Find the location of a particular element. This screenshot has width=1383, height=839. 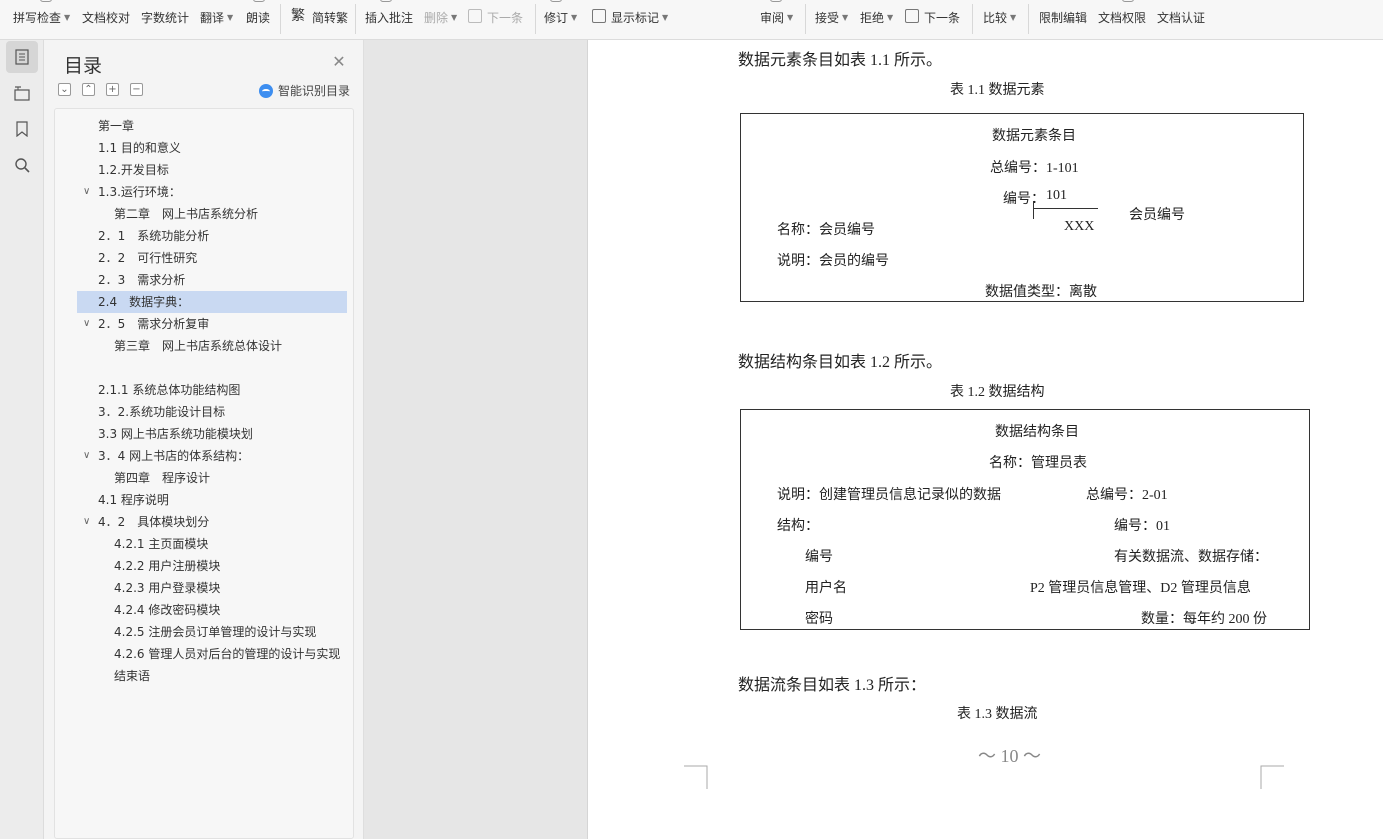

toc-panel-button is located at coordinates (22, 57).